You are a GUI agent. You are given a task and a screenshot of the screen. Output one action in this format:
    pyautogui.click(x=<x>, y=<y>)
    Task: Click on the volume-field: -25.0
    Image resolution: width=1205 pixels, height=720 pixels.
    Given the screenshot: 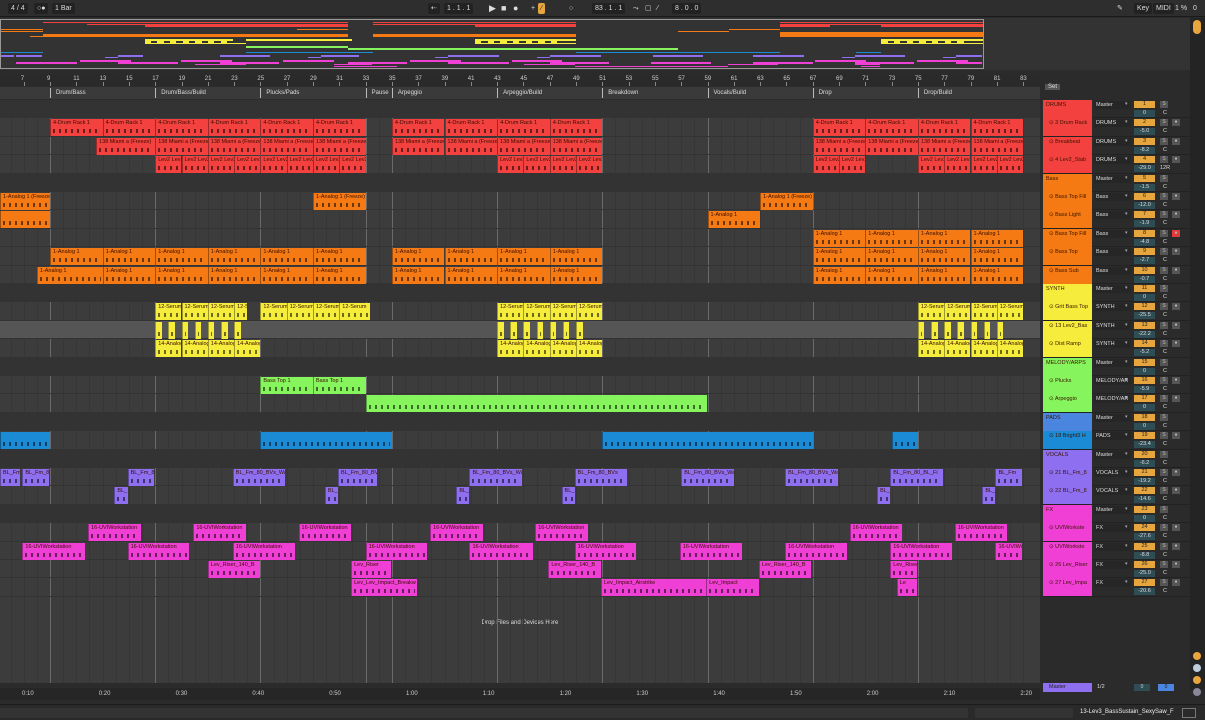 What is the action you would take?
    pyautogui.click(x=1144, y=573)
    